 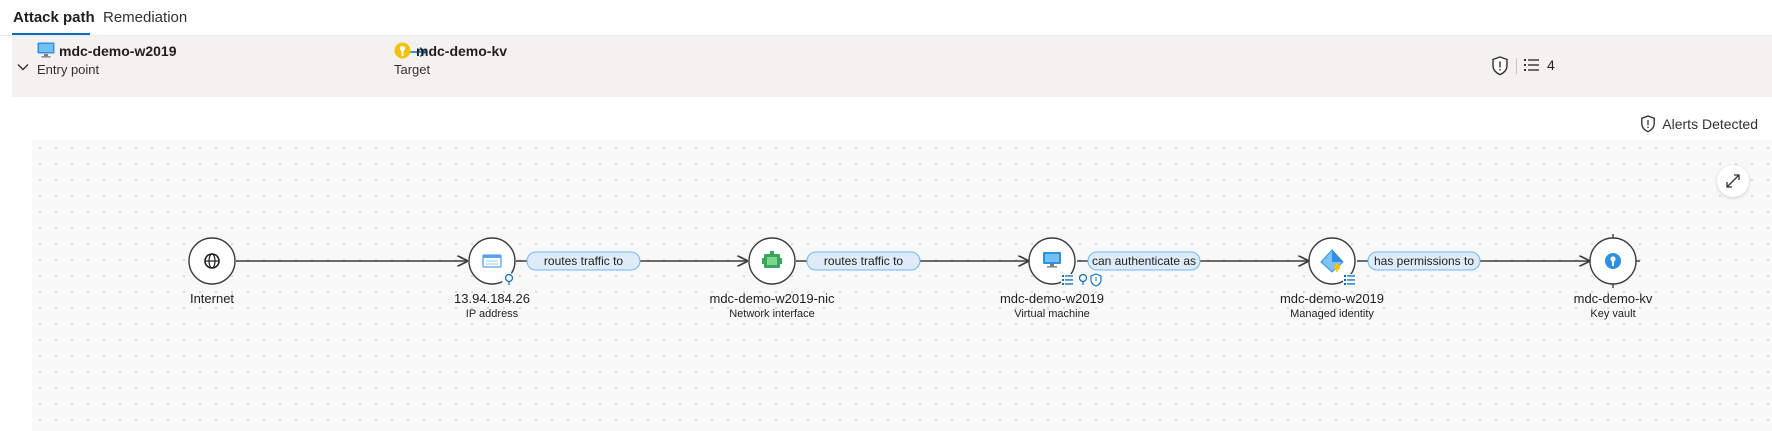 I want to click on edge-label-text: can authenticate as, so click(x=1144, y=261).